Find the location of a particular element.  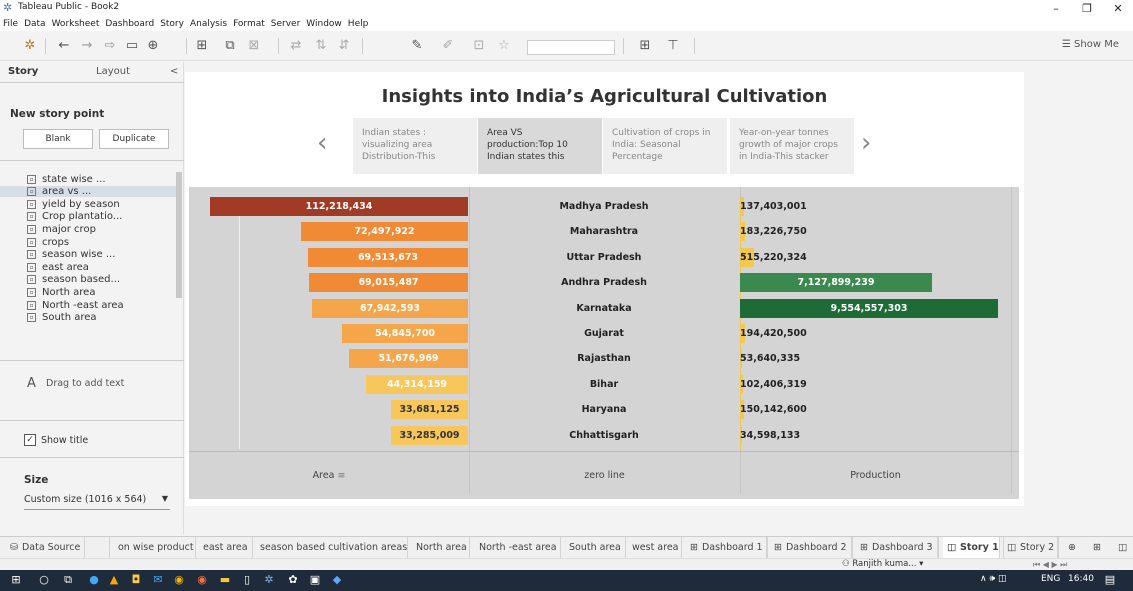

undo-icon: ← is located at coordinates (64, 46).